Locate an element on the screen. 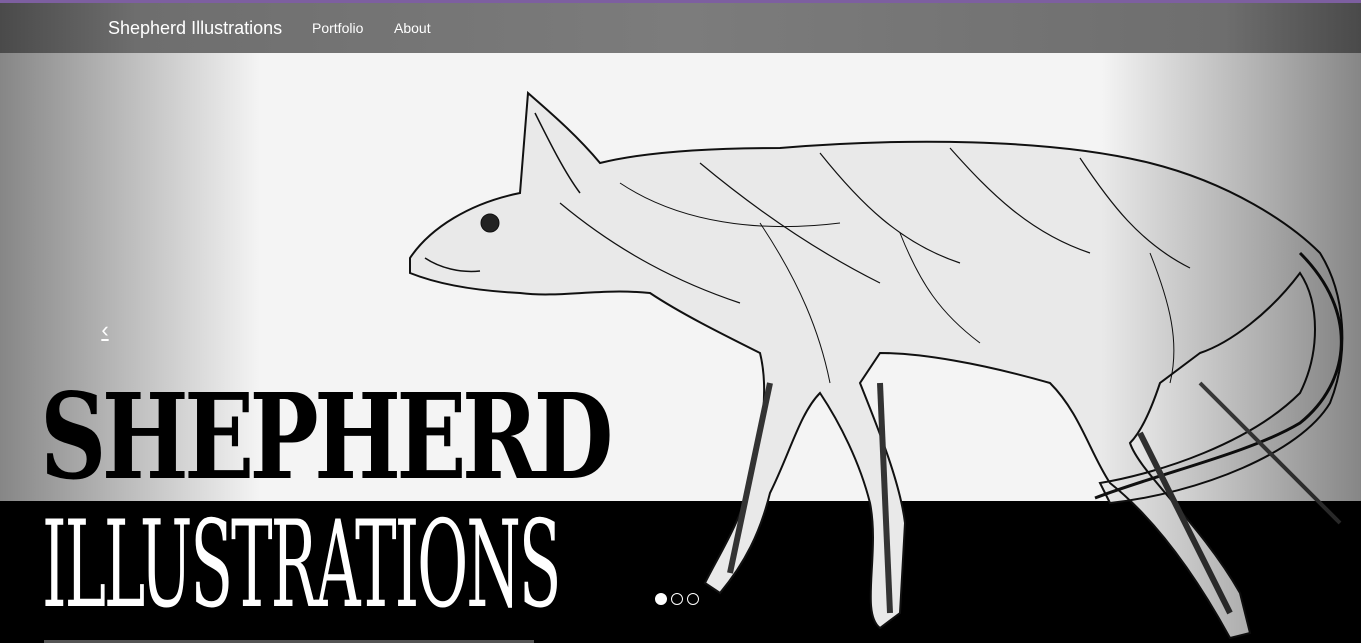 Image resolution: width=1361 pixels, height=643 pixels. nav-about-link: About is located at coordinates (412, 28).